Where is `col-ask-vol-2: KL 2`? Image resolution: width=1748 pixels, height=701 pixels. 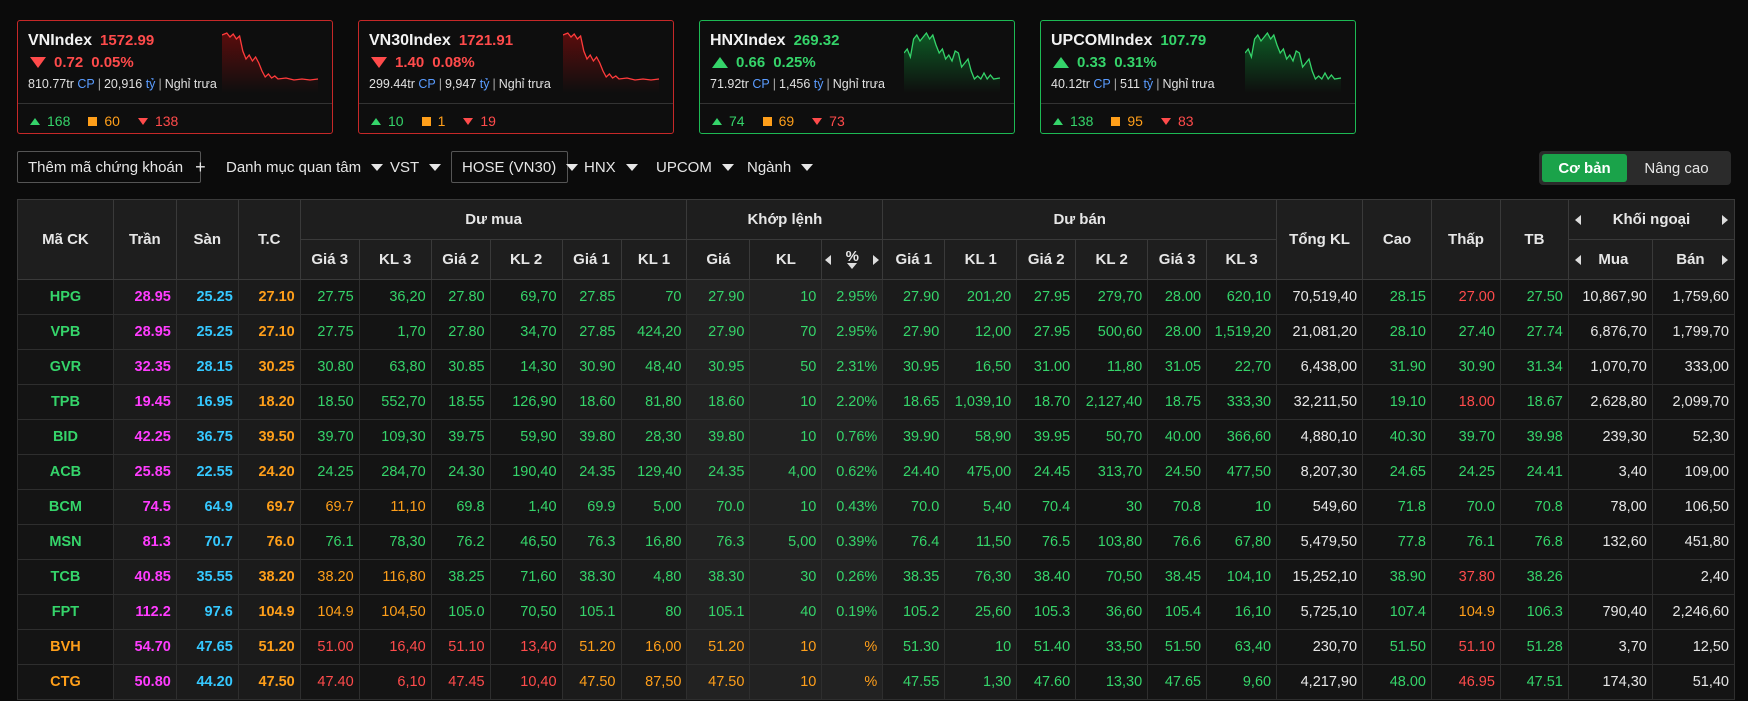
col-ask-vol-2: KL 2 is located at coordinates (1112, 259).